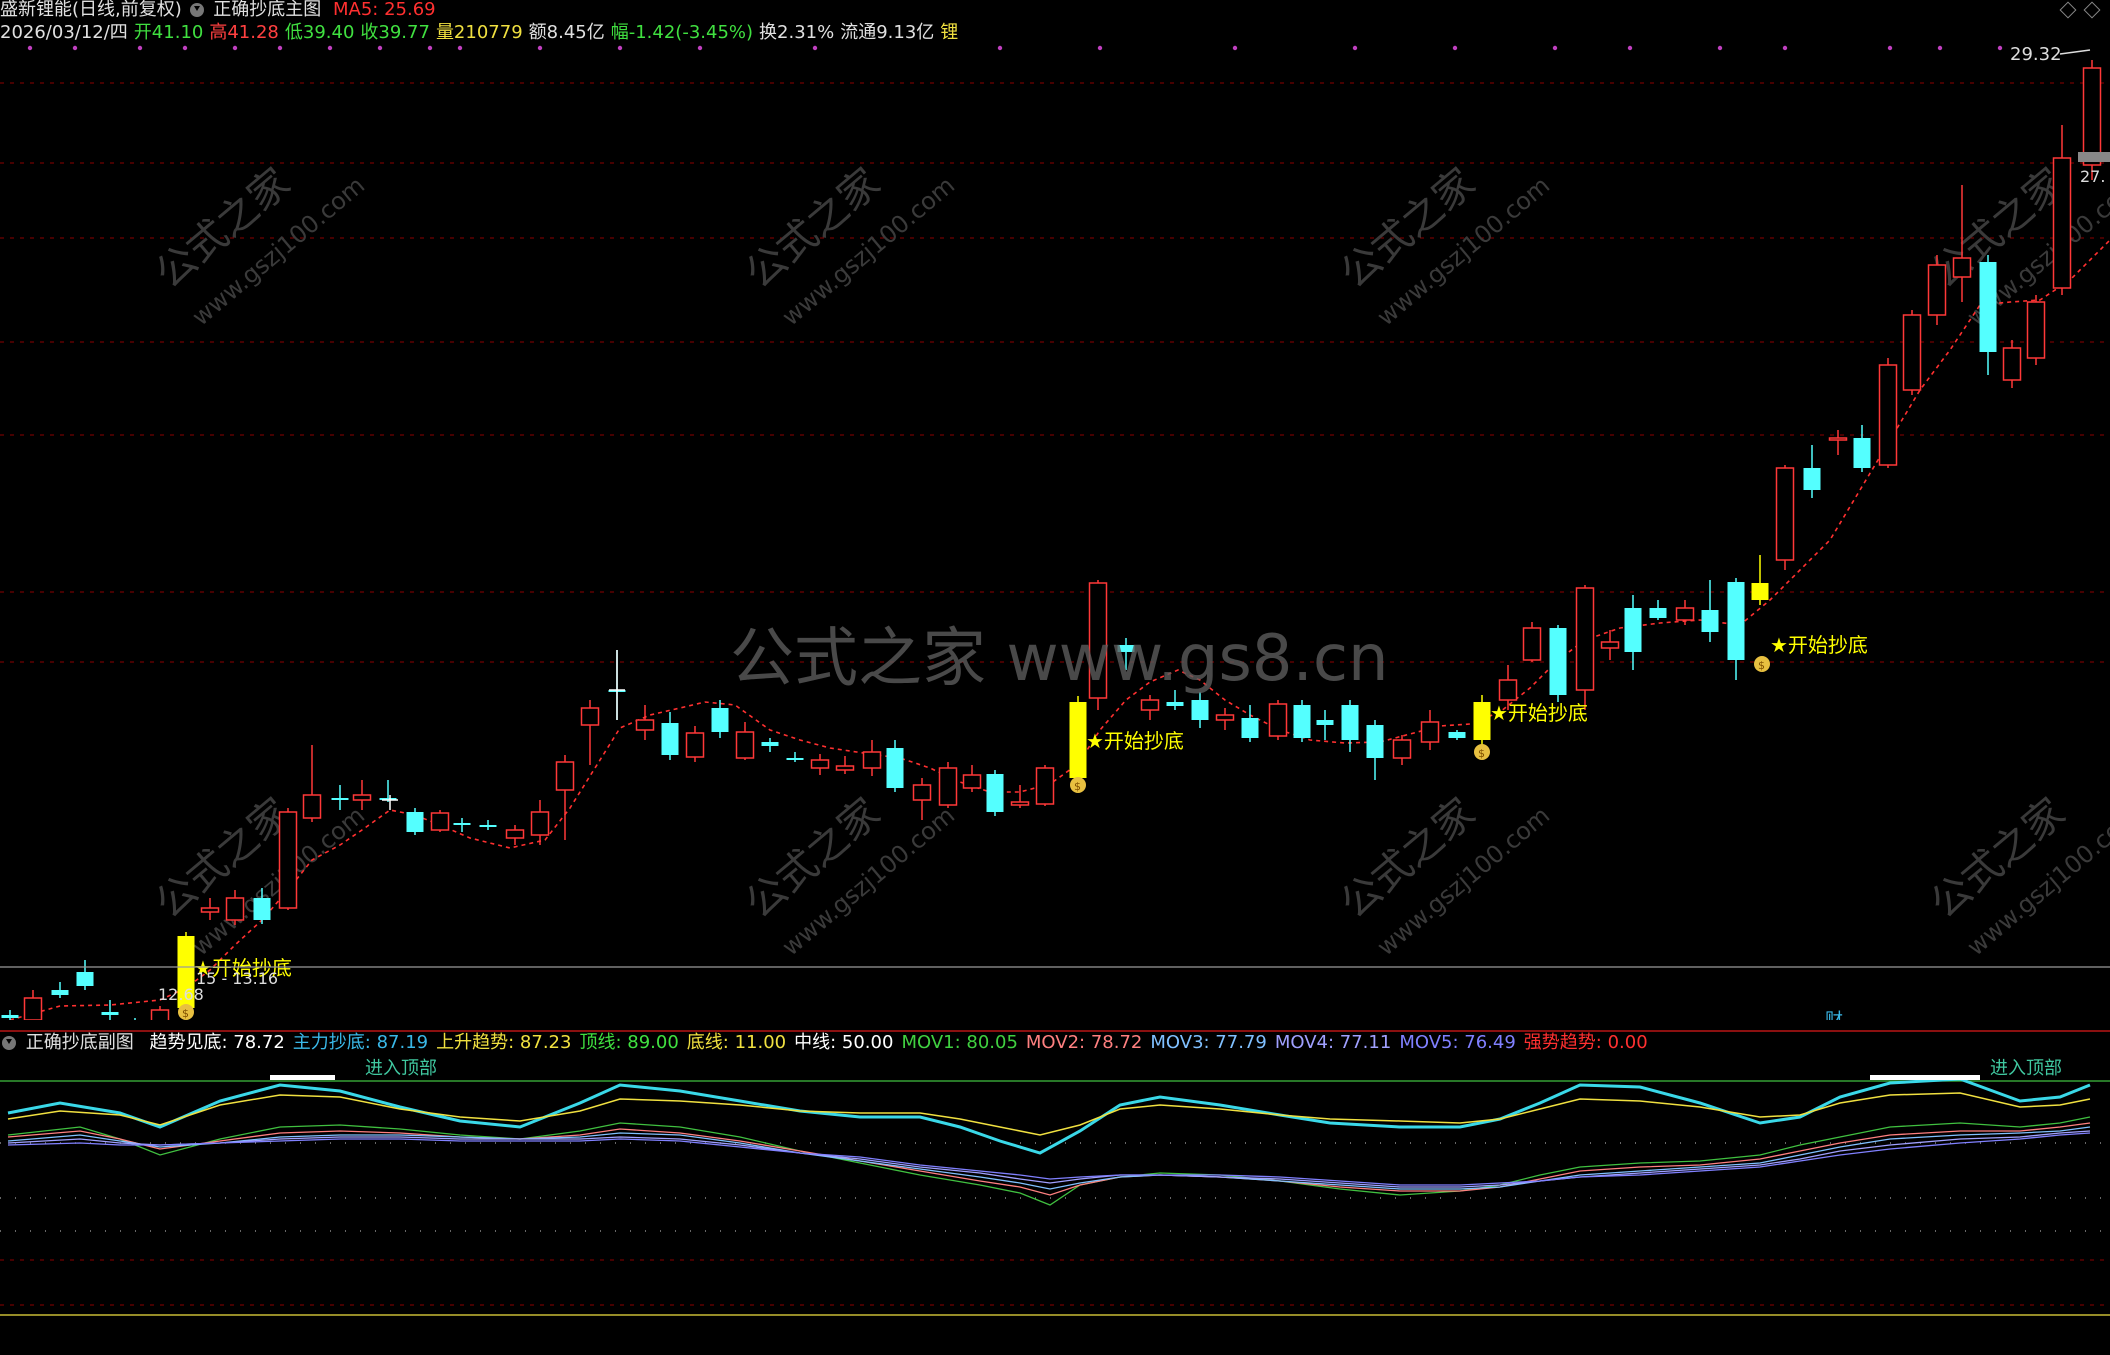 This screenshot has height=1355, width=2110. Describe the element at coordinates (2068, 10) in the screenshot. I see `diamond-icon` at that location.